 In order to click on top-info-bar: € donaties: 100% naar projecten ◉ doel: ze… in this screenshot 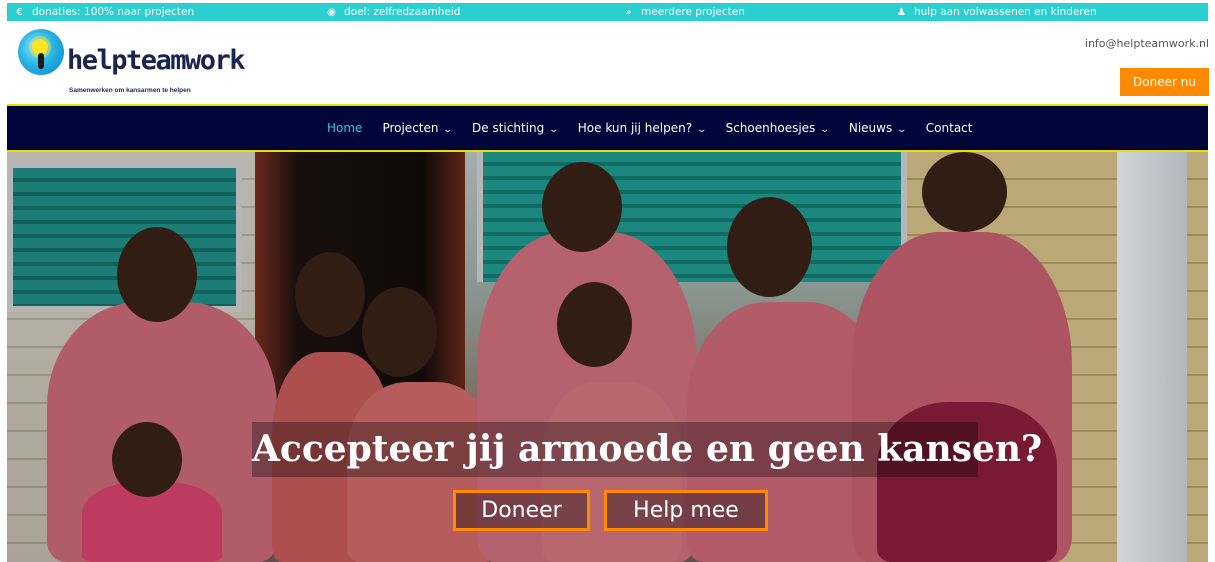, I will do `click(607, 10)`.